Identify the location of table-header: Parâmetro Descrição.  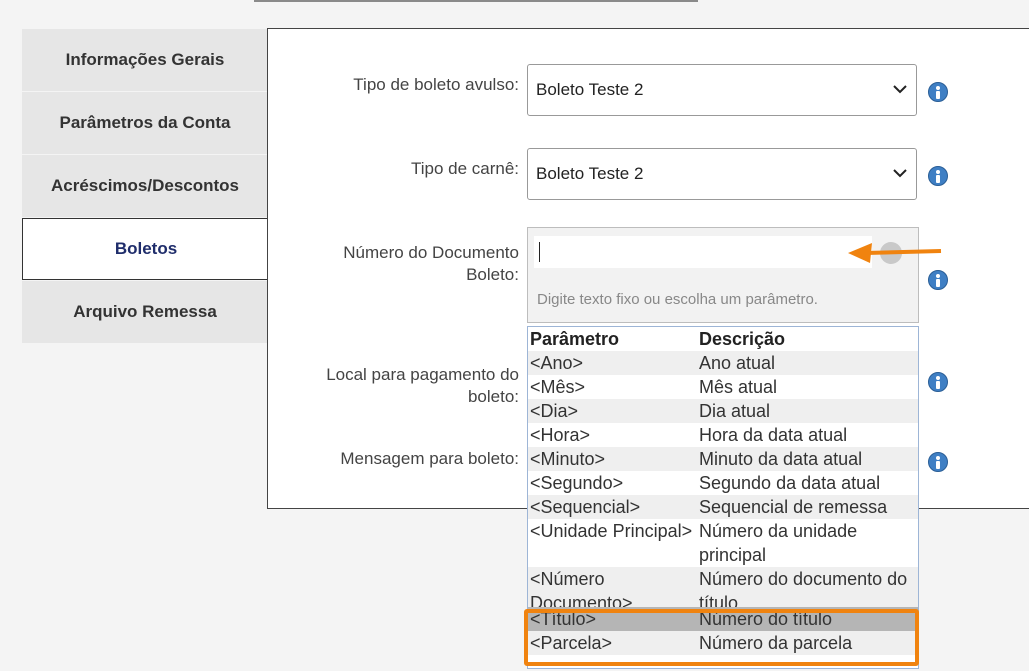
(723, 339).